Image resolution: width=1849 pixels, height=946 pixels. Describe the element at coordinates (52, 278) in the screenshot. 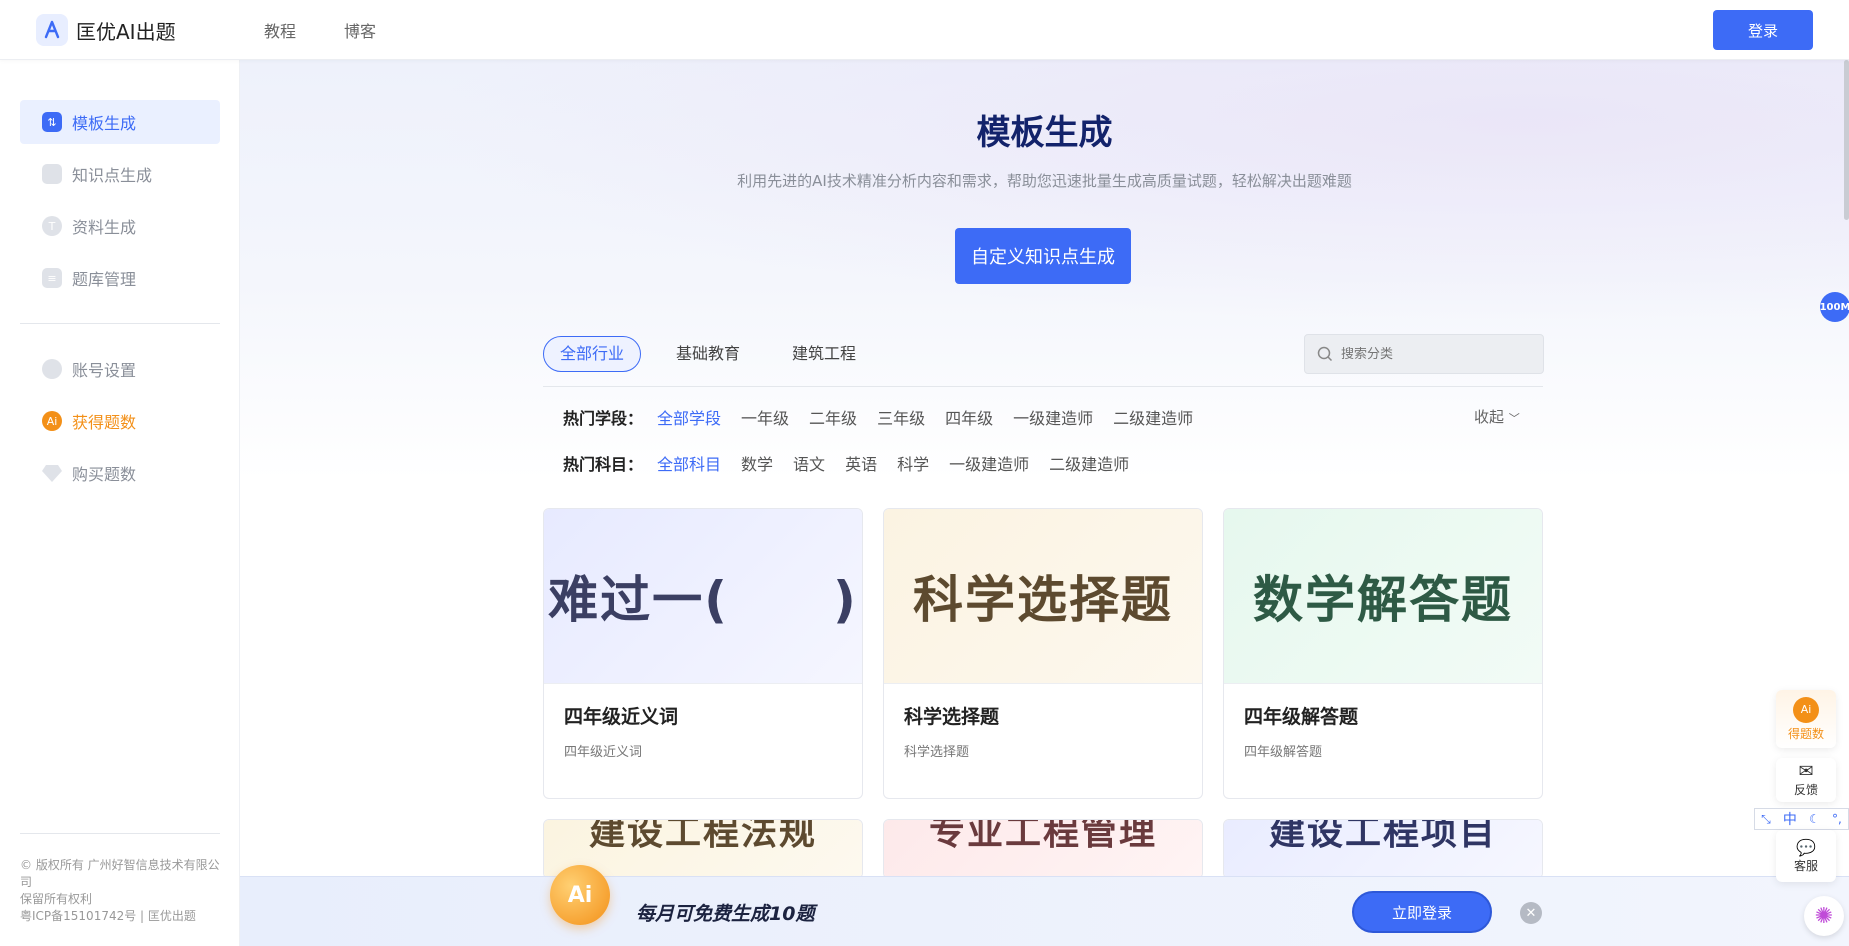

I see `database-icon: ≡` at that location.